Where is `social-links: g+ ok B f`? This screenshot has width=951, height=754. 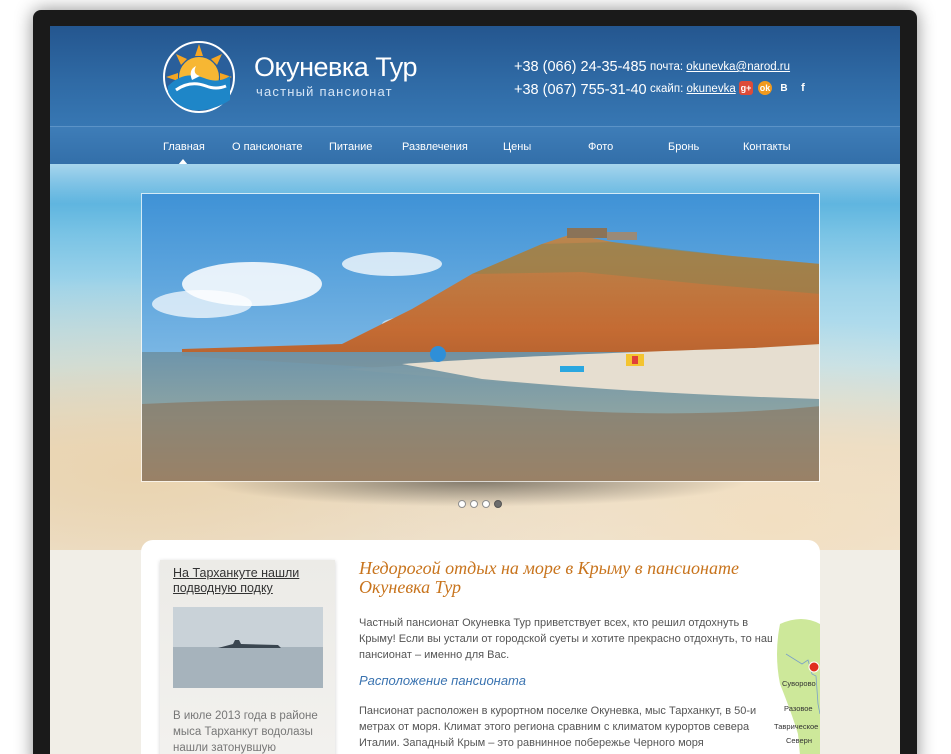
social-links: g+ ok B f is located at coordinates (774, 88).